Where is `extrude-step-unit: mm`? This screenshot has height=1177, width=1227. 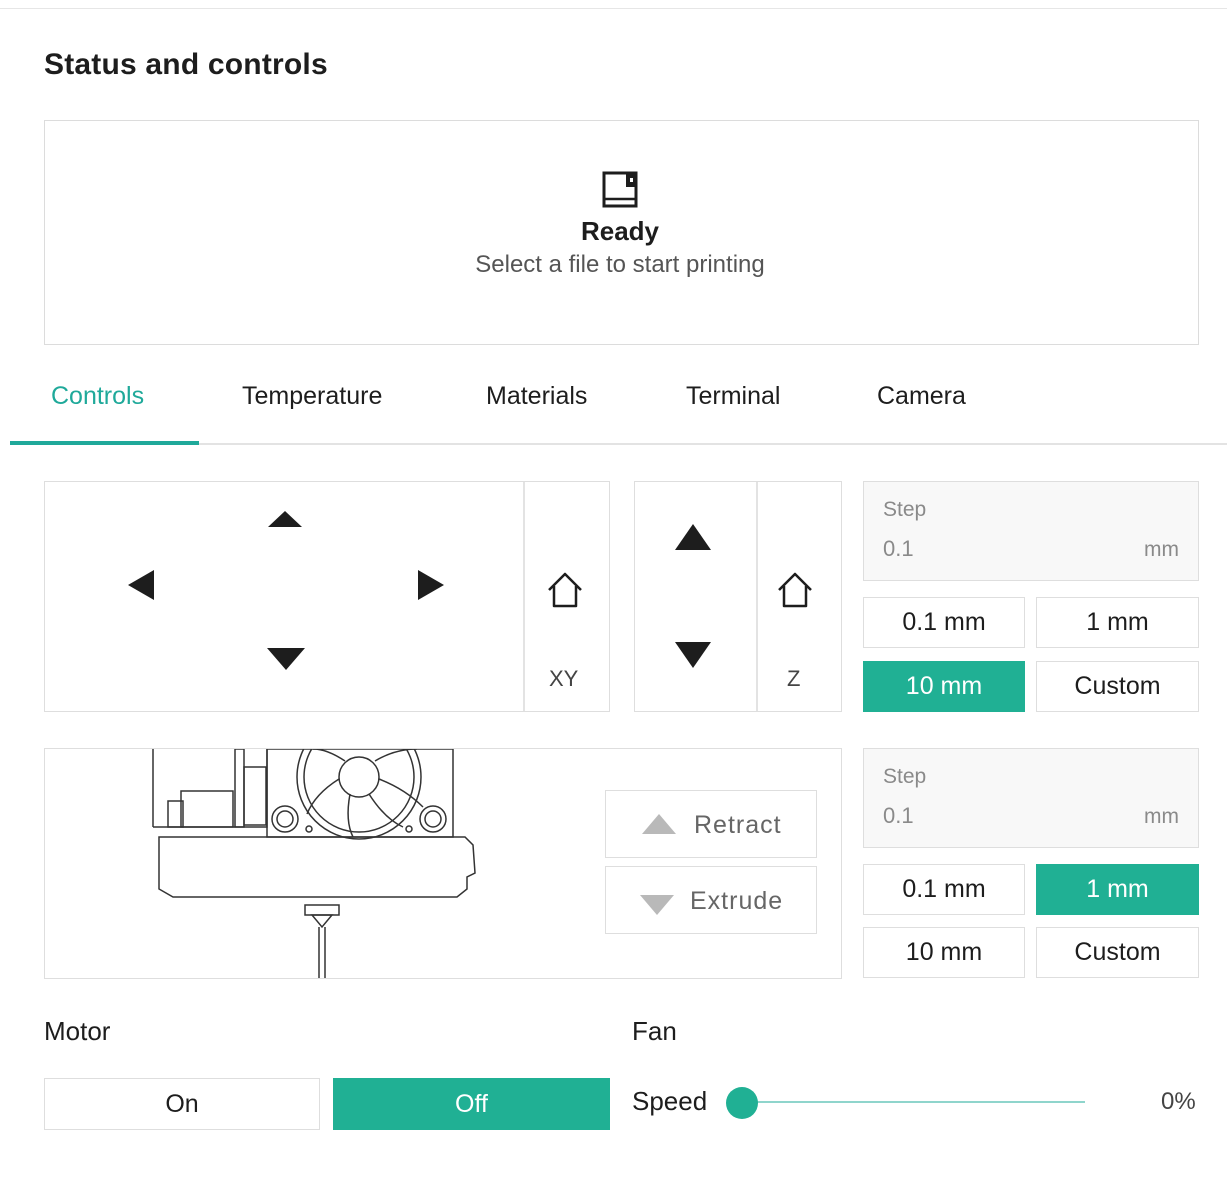
extrude-step-unit: mm is located at coordinates (1161, 816).